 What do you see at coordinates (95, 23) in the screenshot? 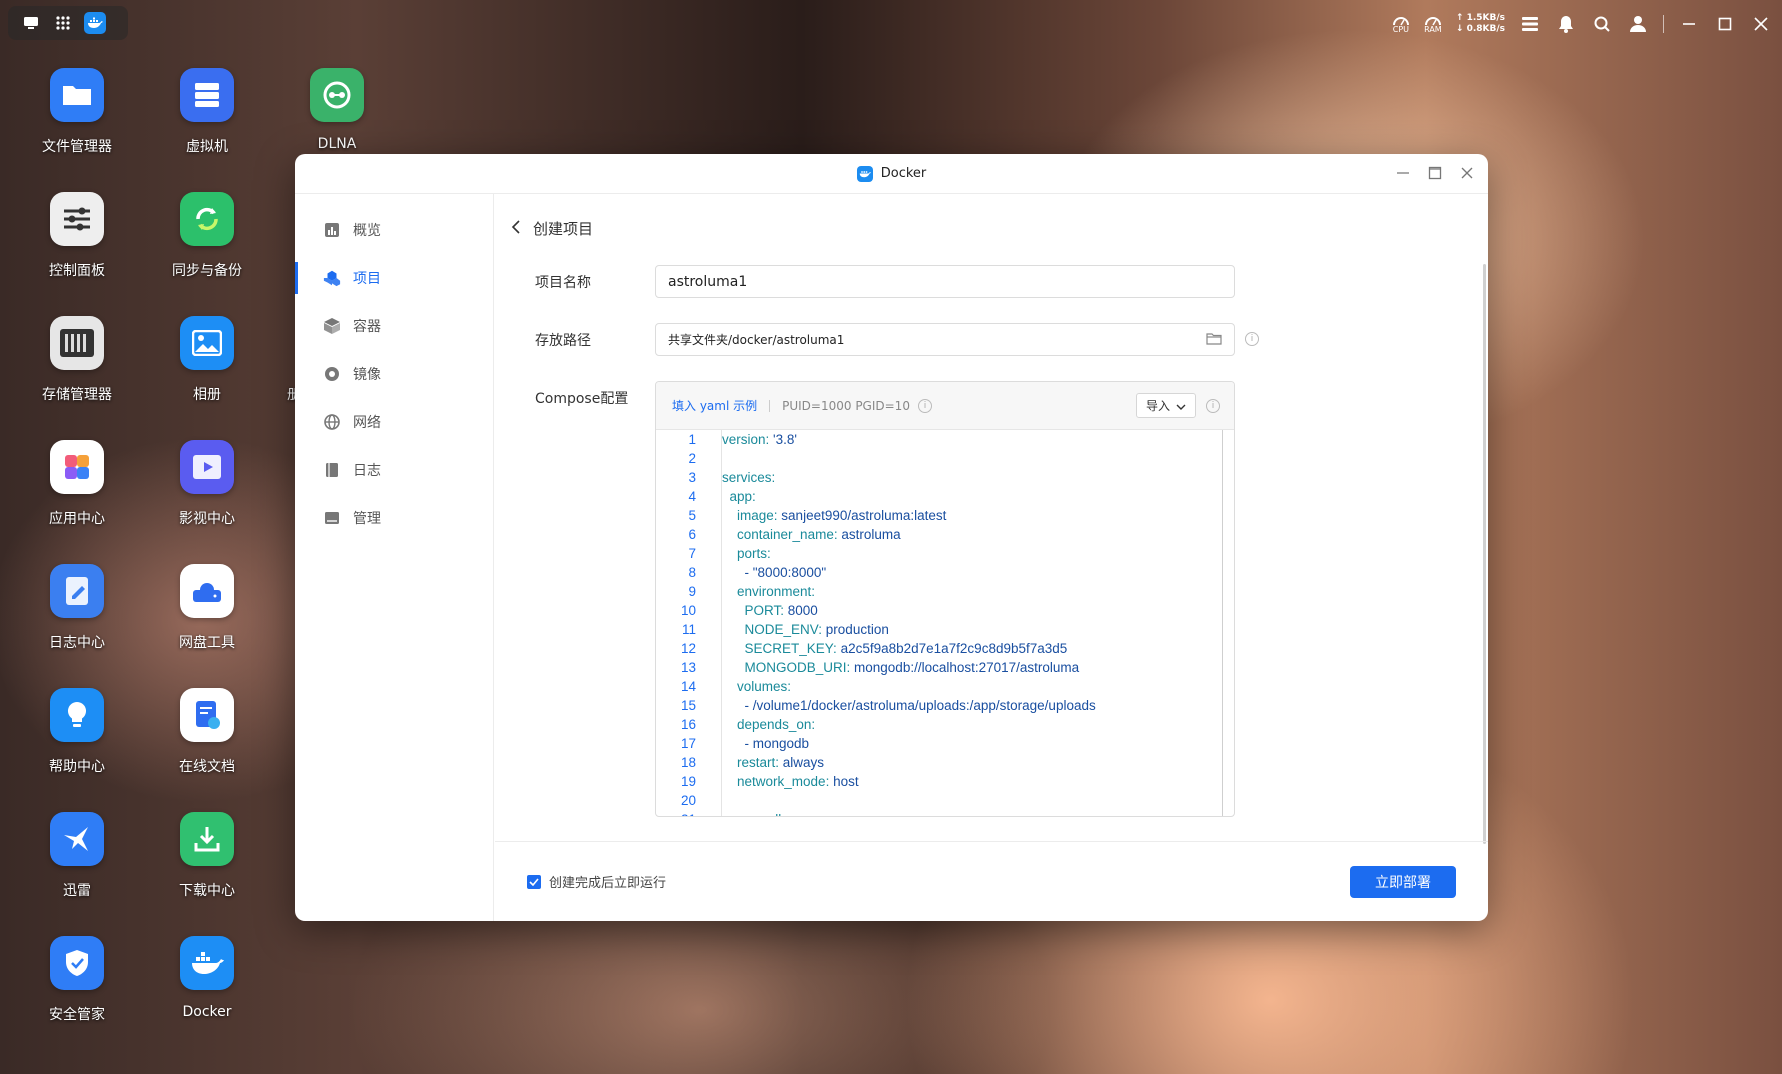
I see `docker-taskbar-icon` at bounding box center [95, 23].